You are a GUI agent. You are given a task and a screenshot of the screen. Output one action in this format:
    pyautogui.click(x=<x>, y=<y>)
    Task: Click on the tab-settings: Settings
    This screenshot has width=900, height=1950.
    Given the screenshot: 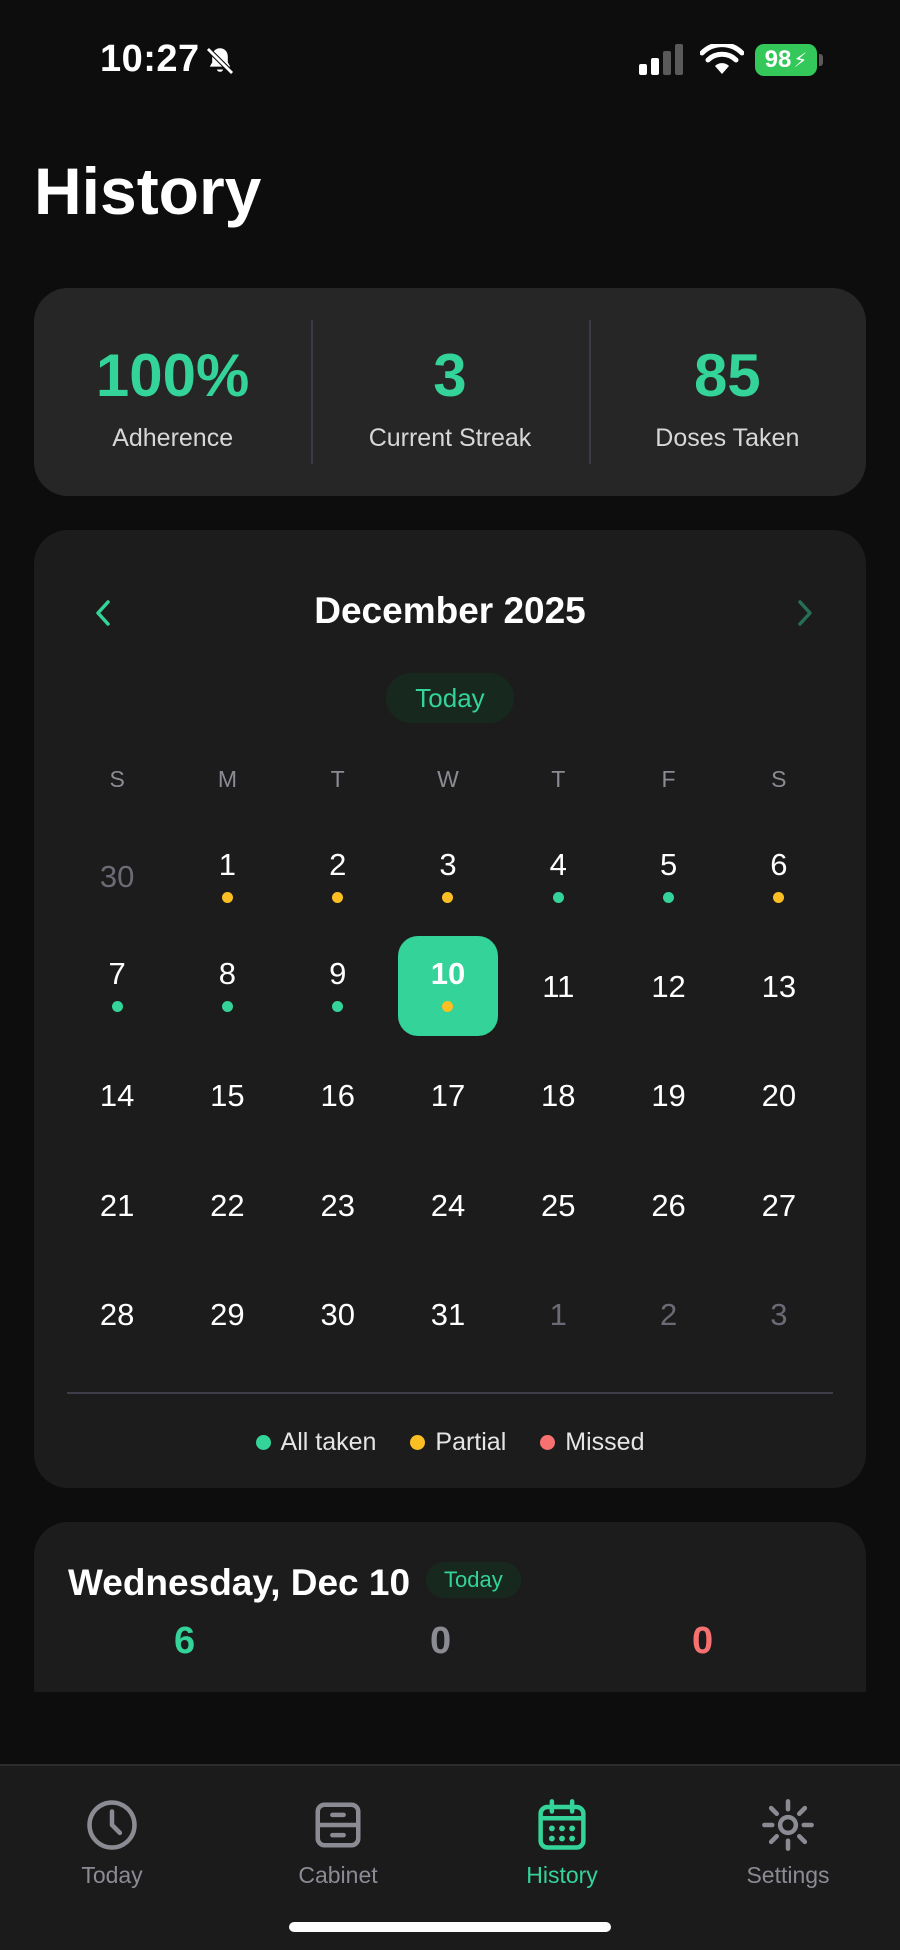 What is the action you would take?
    pyautogui.click(x=788, y=1843)
    